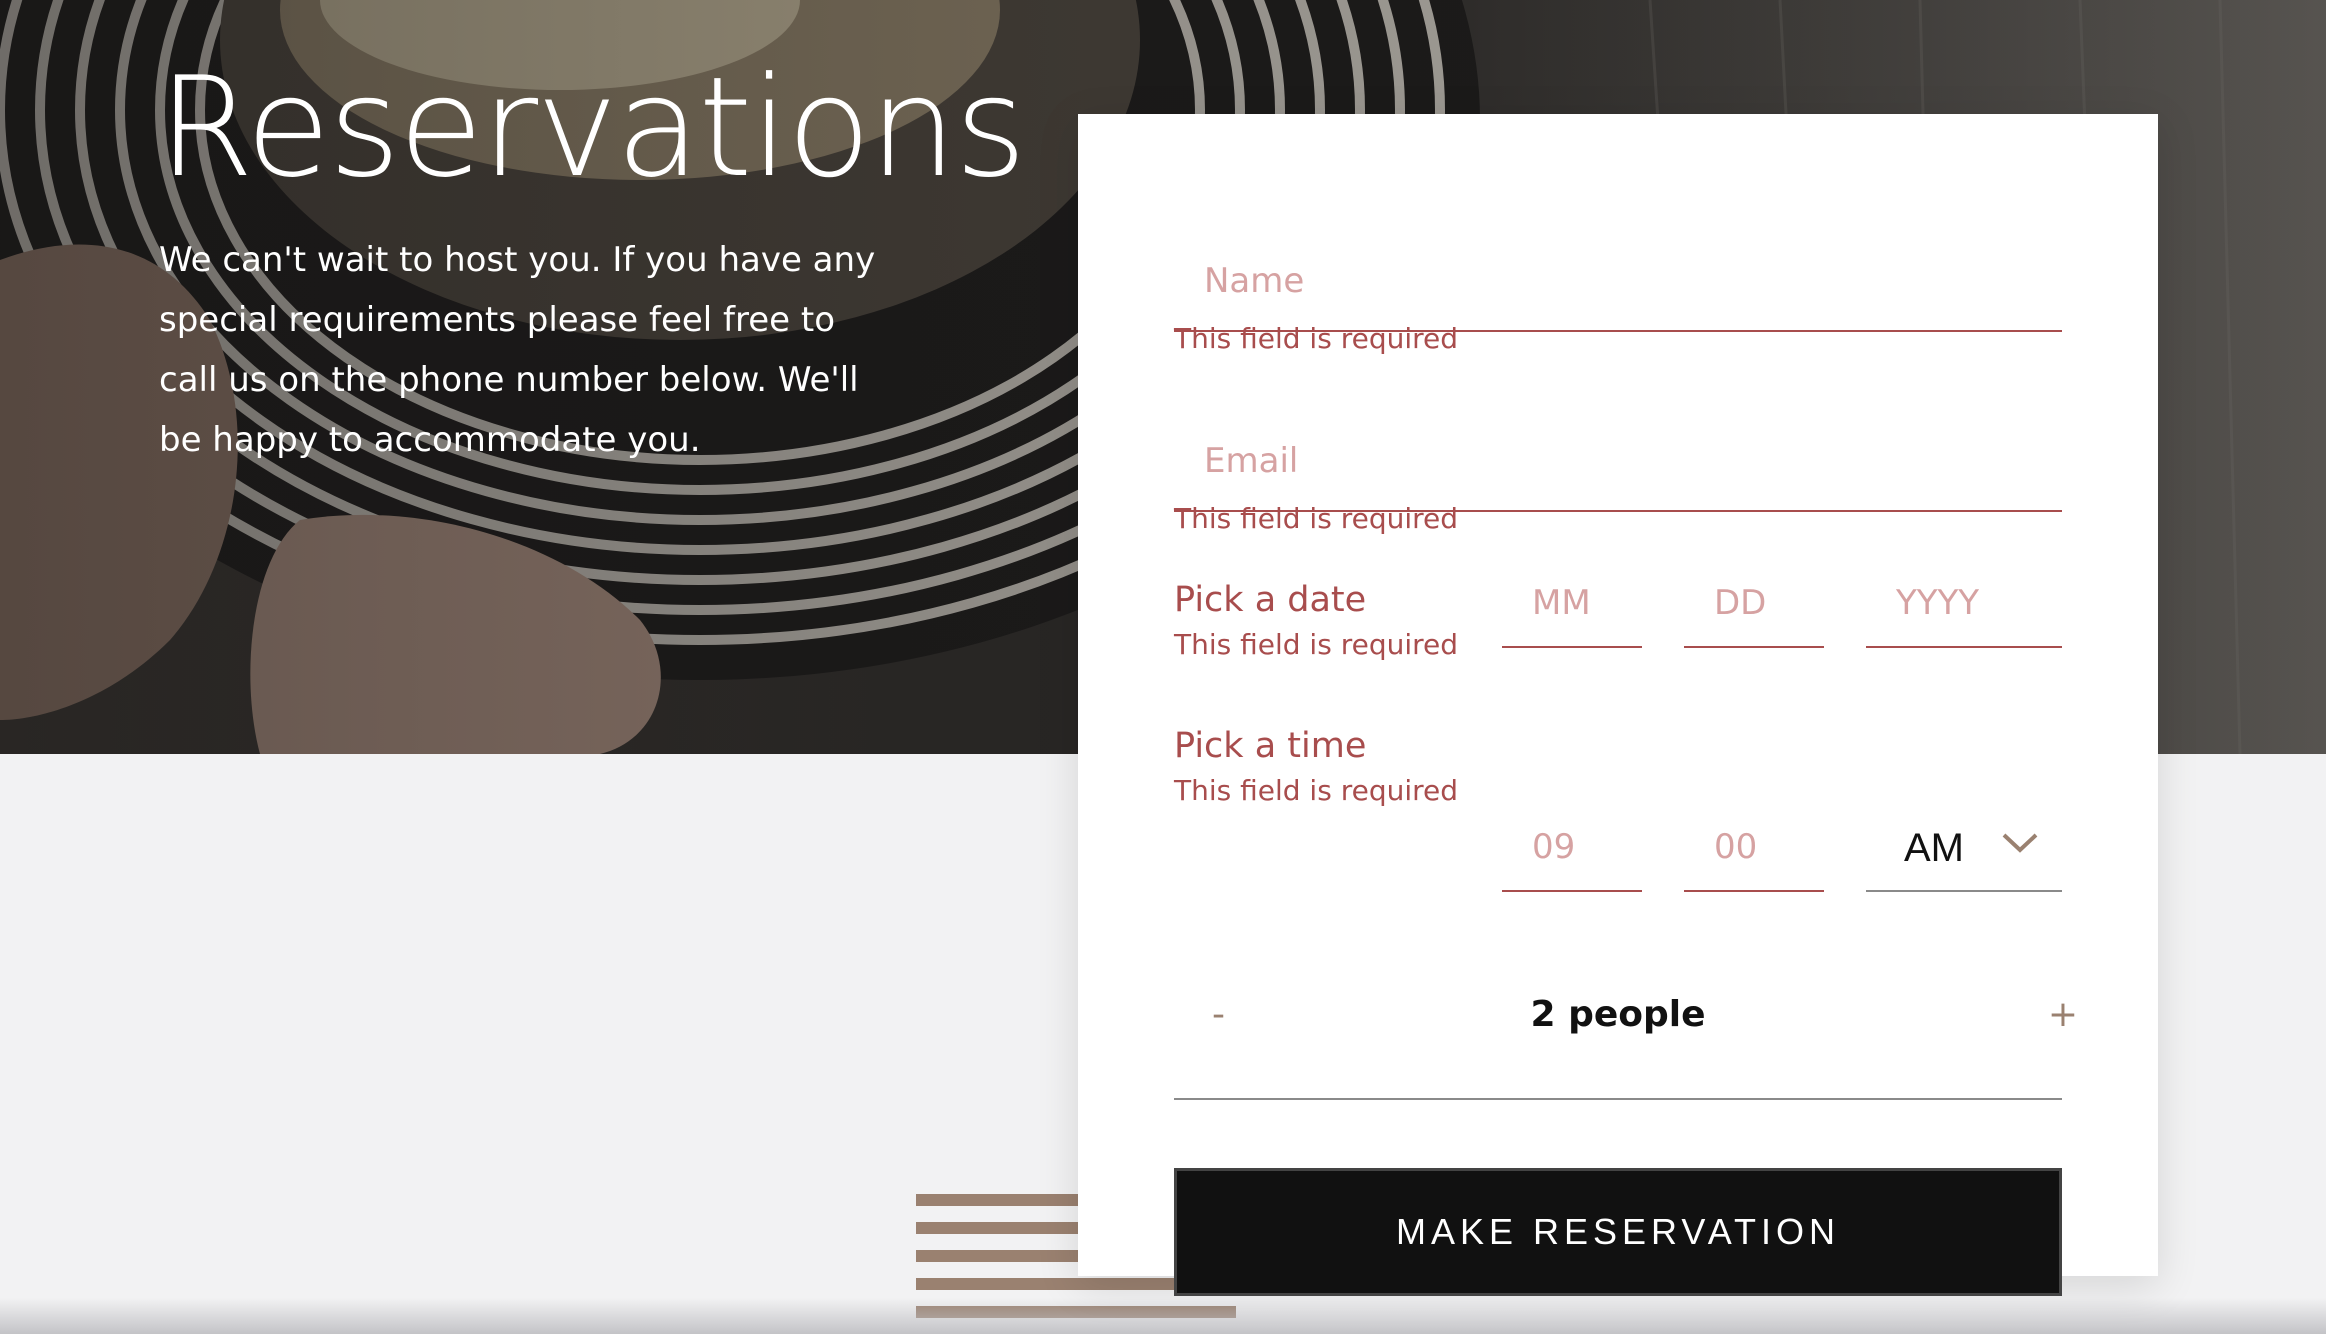 This screenshot has height=1334, width=2326. What do you see at coordinates (1934, 848) in the screenshot?
I see `am-pm-value: AM` at bounding box center [1934, 848].